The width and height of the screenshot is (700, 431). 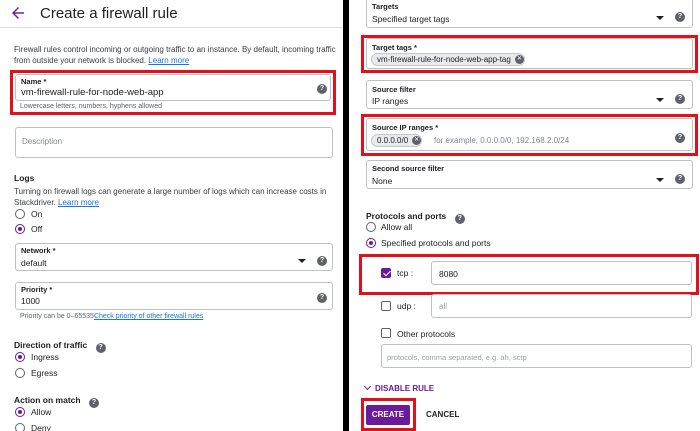 I want to click on create-highlight, so click(x=388, y=414).